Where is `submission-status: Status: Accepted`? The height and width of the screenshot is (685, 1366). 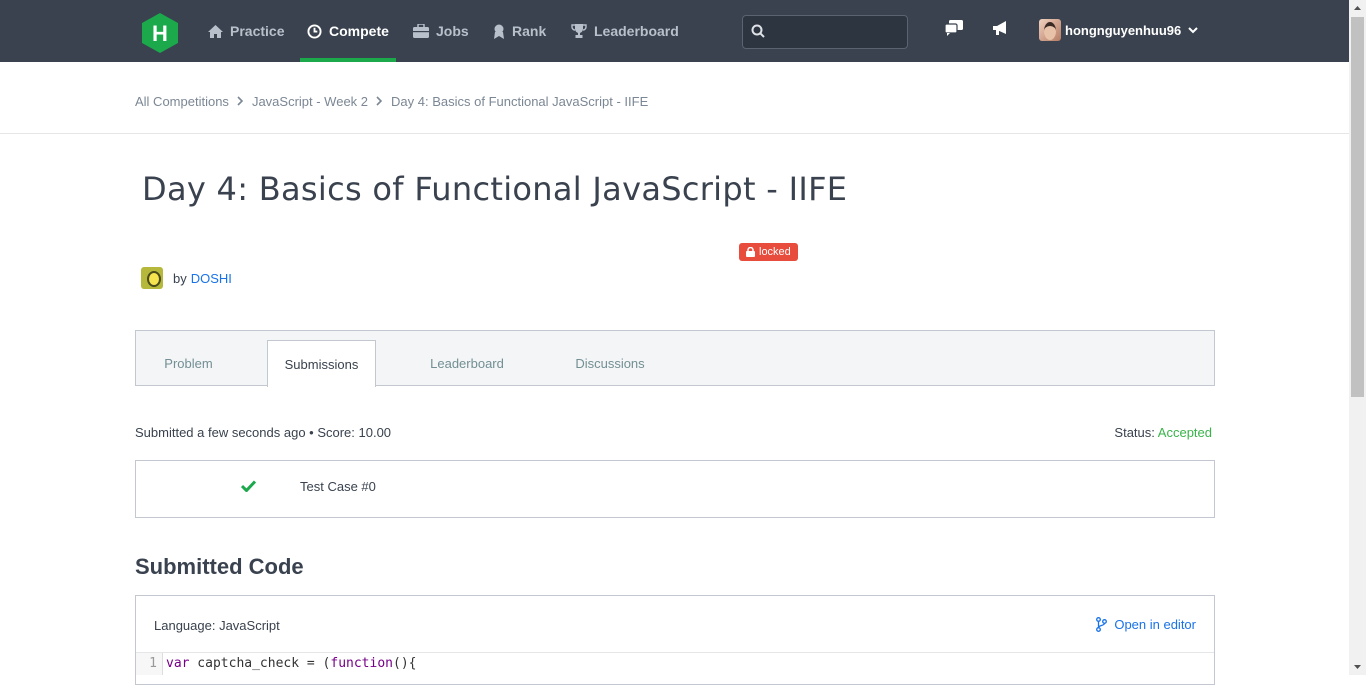
submission-status: Status: Accepted is located at coordinates (1163, 432).